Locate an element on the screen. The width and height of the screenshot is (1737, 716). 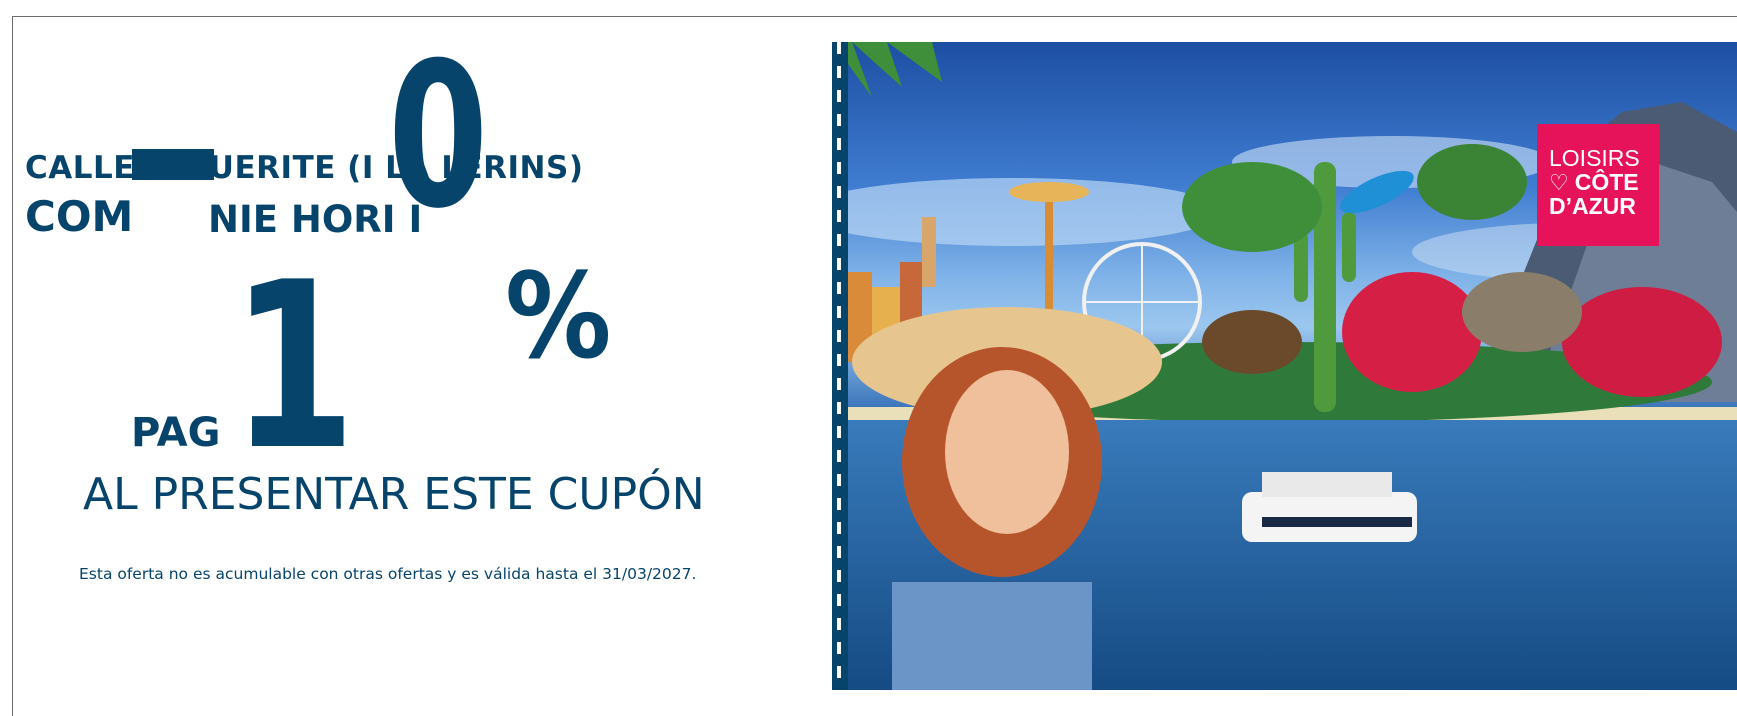
discount-digit-zero: 0 is located at coordinates (438, 136).